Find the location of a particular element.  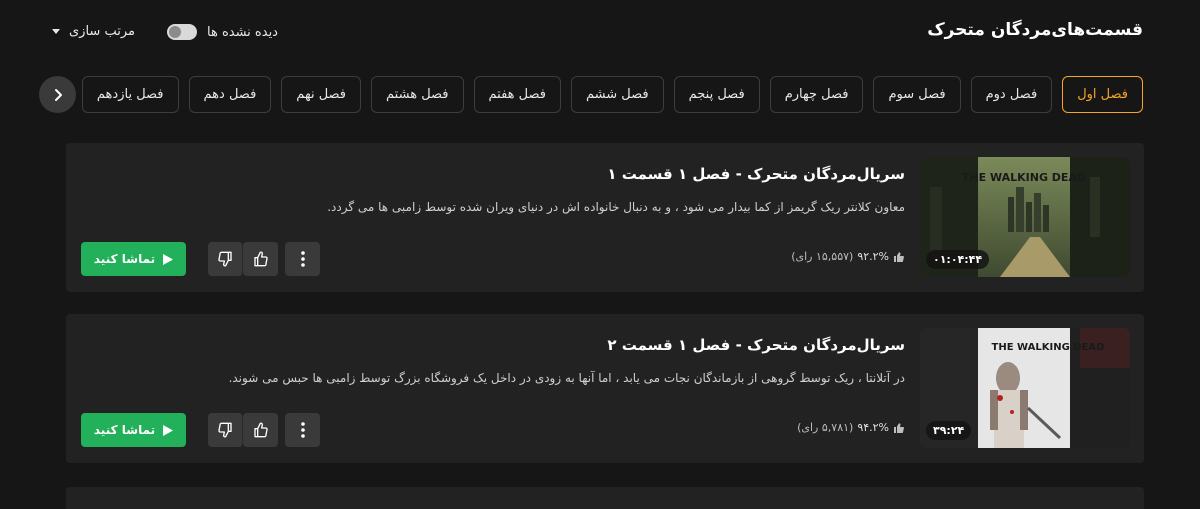

sort-dropdown: مرتب سازی is located at coordinates (93, 31).